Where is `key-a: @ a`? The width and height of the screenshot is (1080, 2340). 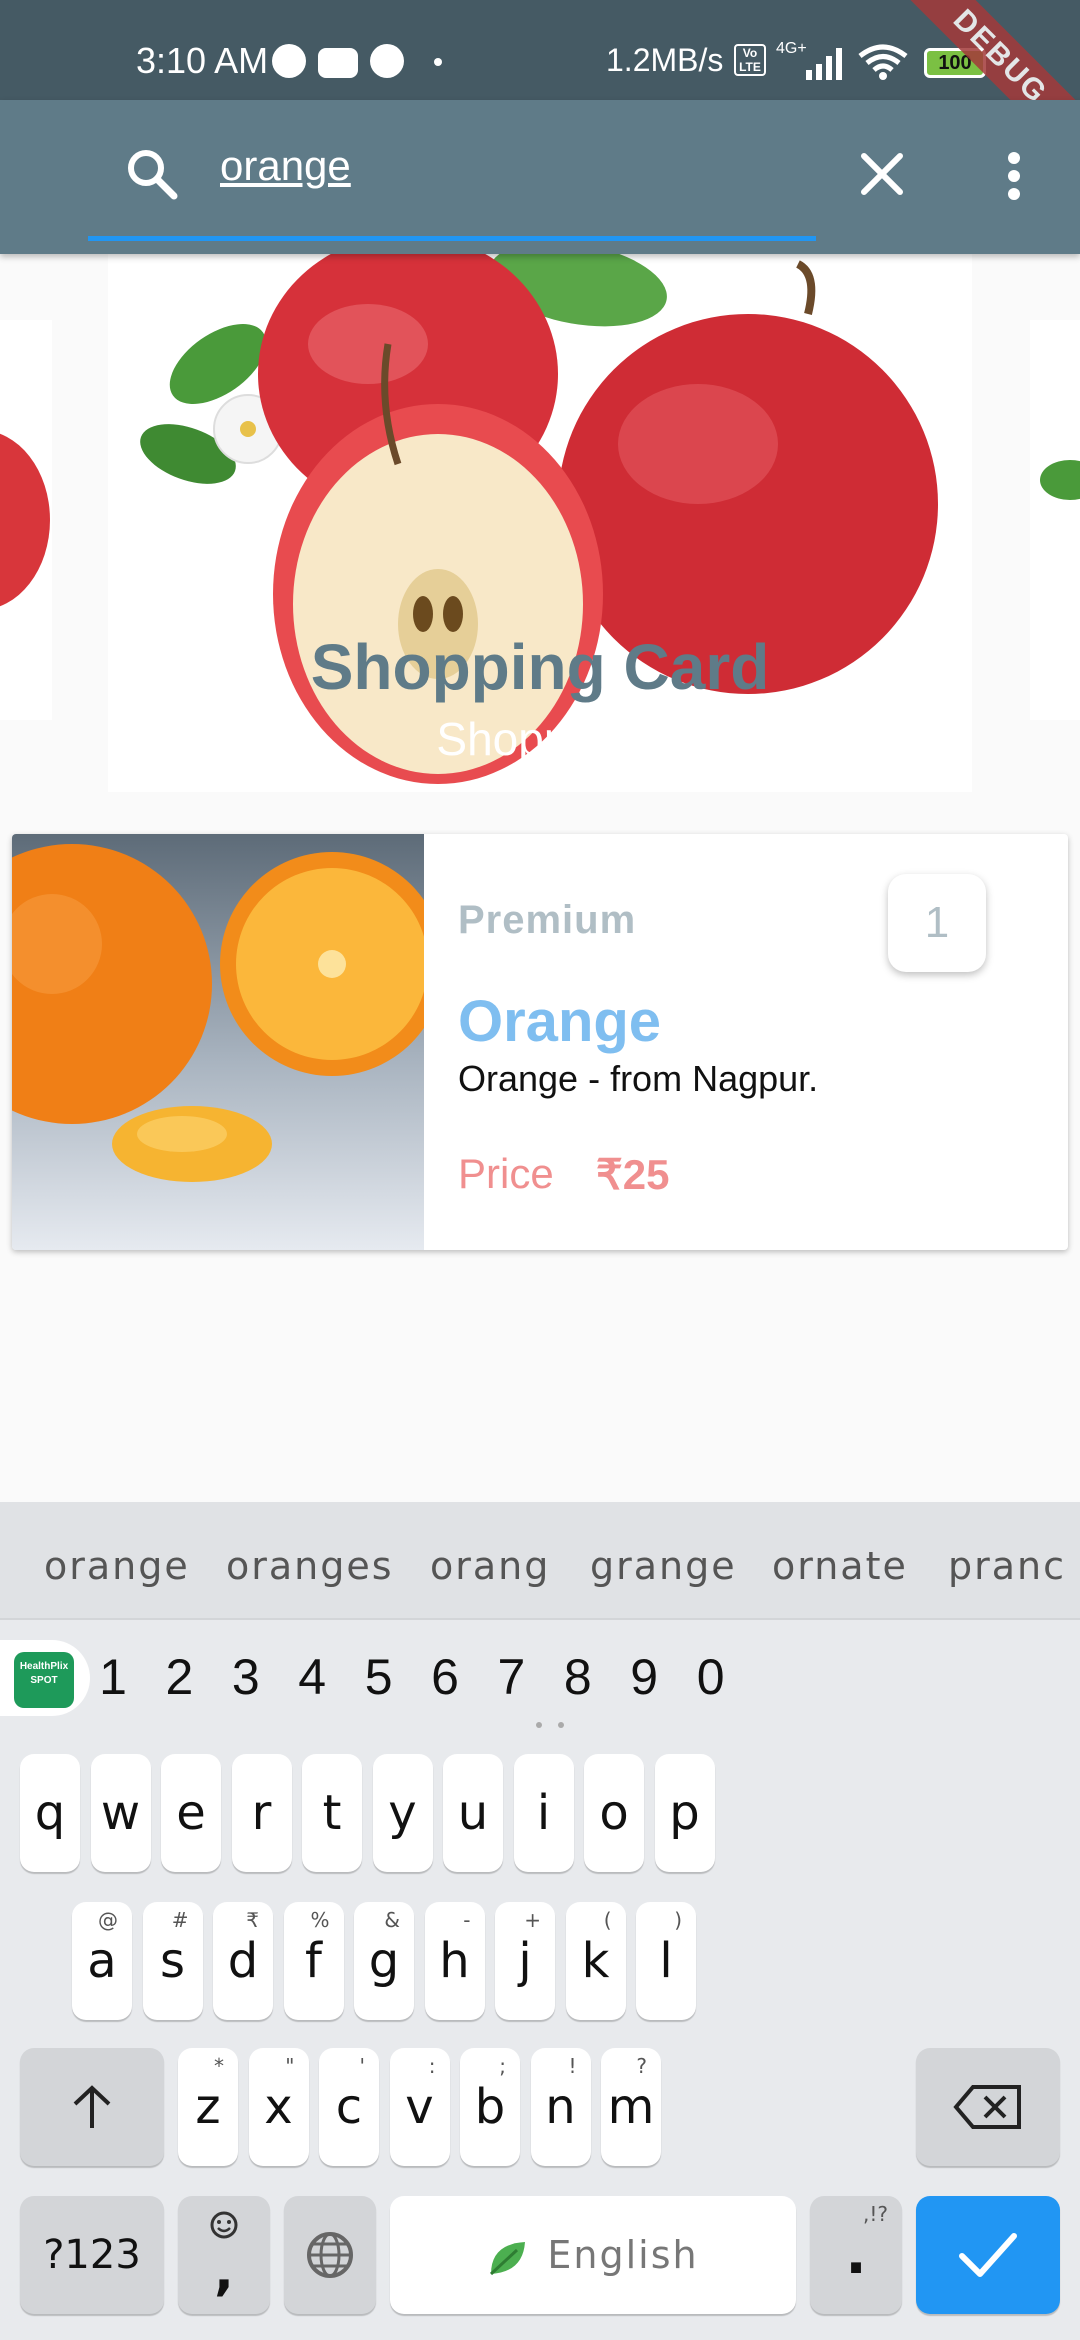 key-a: @ a is located at coordinates (102, 1961).